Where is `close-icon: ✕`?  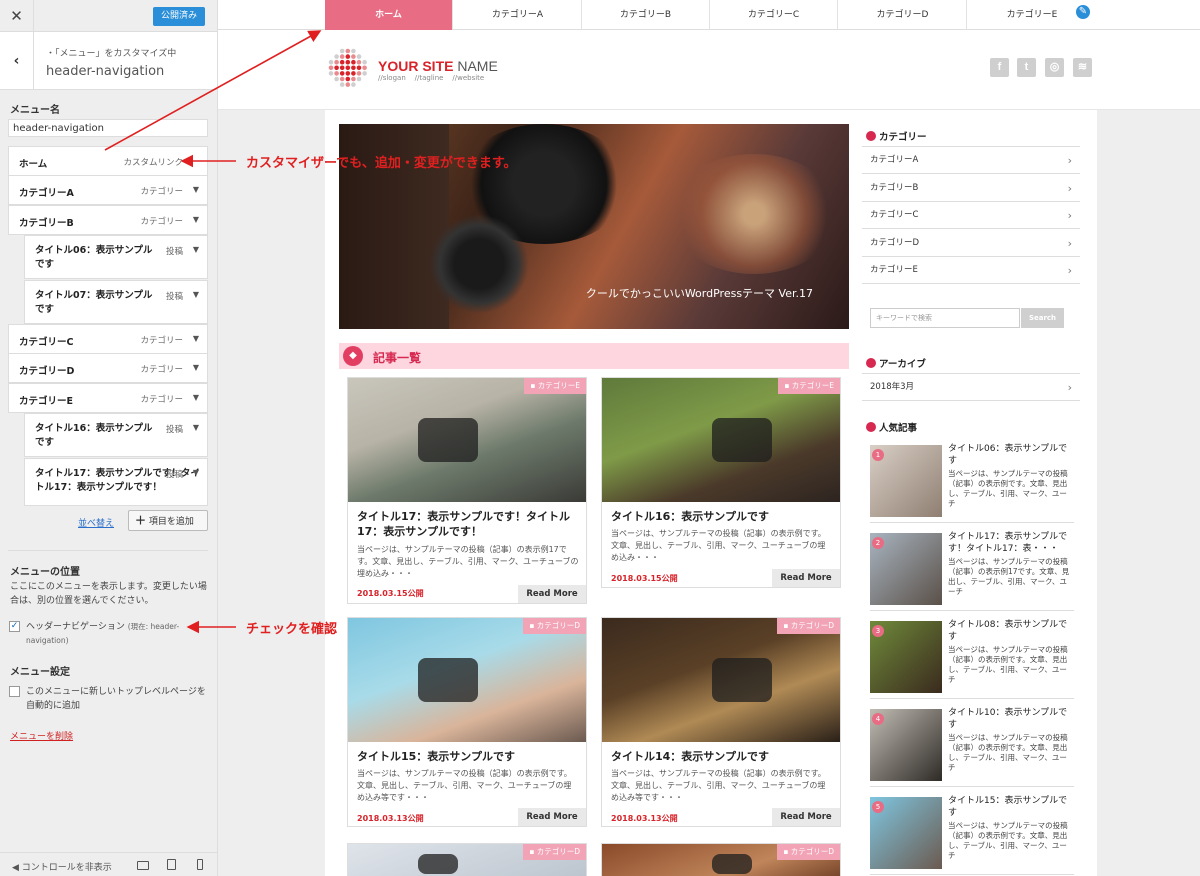 close-icon: ✕ is located at coordinates (17, 16).